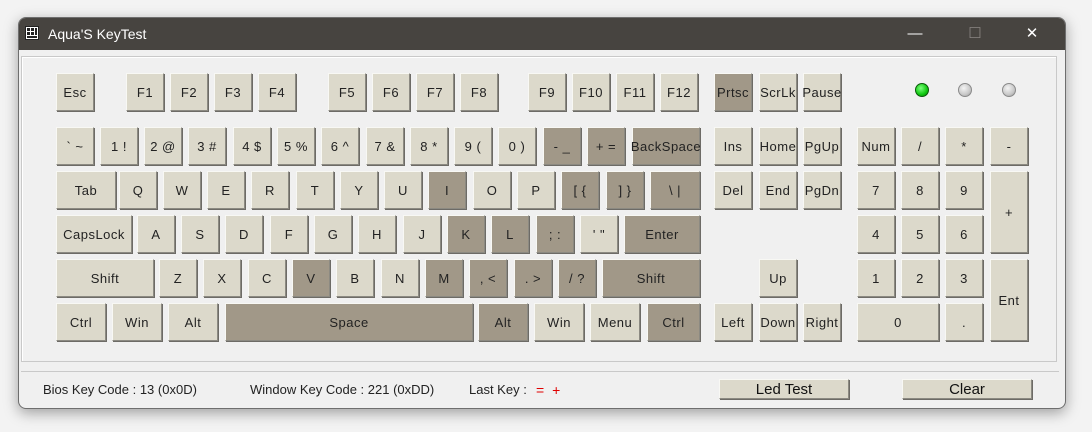 The height and width of the screenshot is (432, 1092). Describe the element at coordinates (920, 146) in the screenshot. I see `key-np-div: /` at that location.